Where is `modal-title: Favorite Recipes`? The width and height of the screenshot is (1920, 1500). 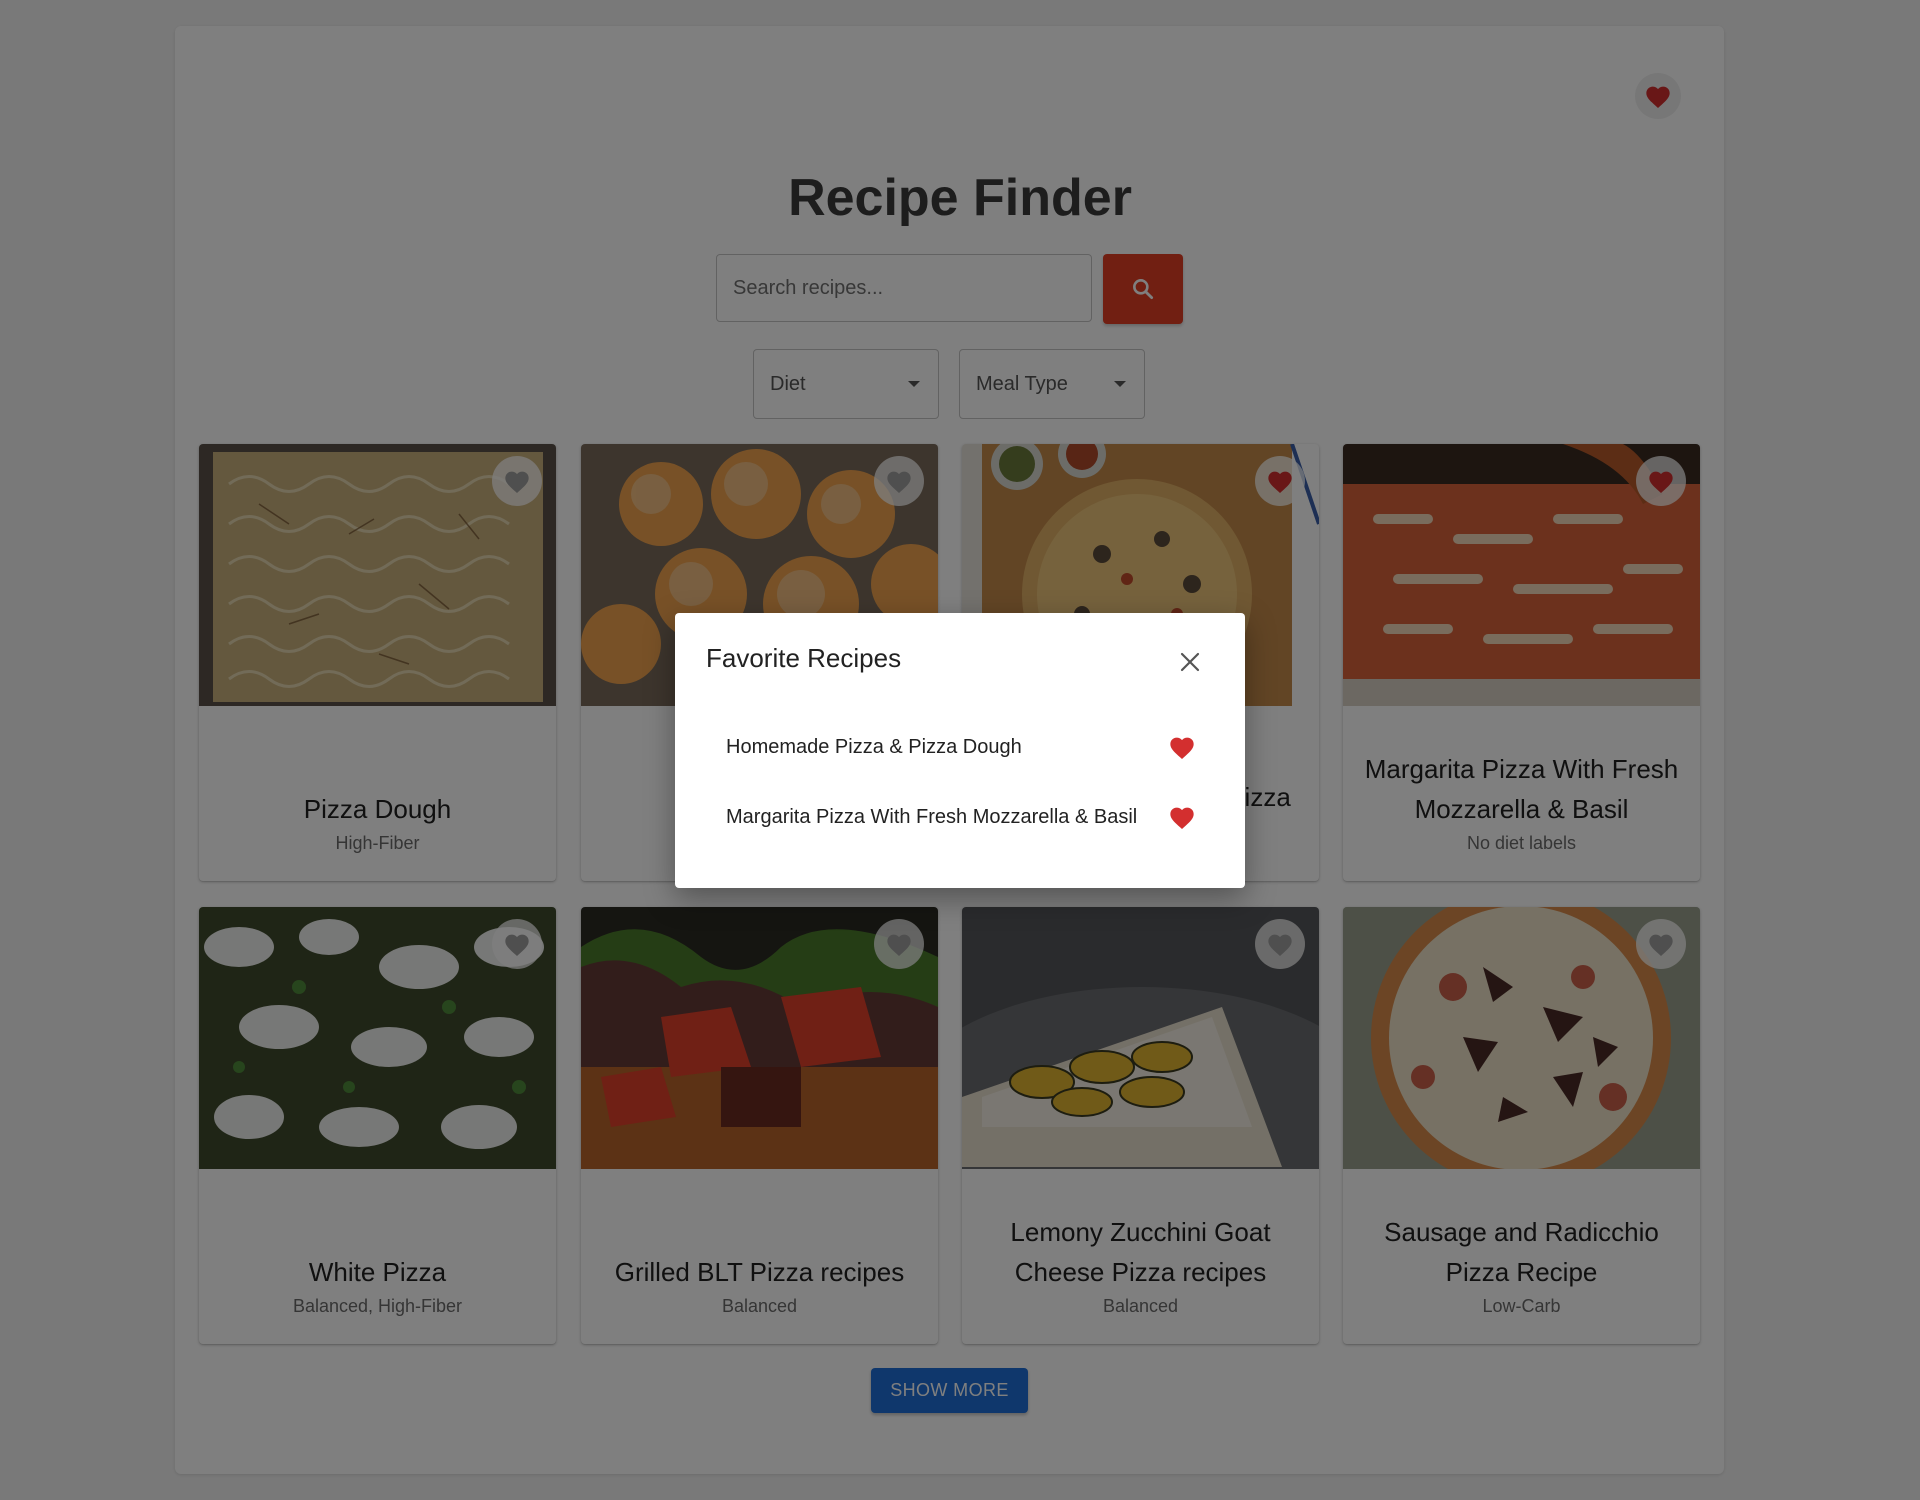
modal-title: Favorite Recipes is located at coordinates (804, 658).